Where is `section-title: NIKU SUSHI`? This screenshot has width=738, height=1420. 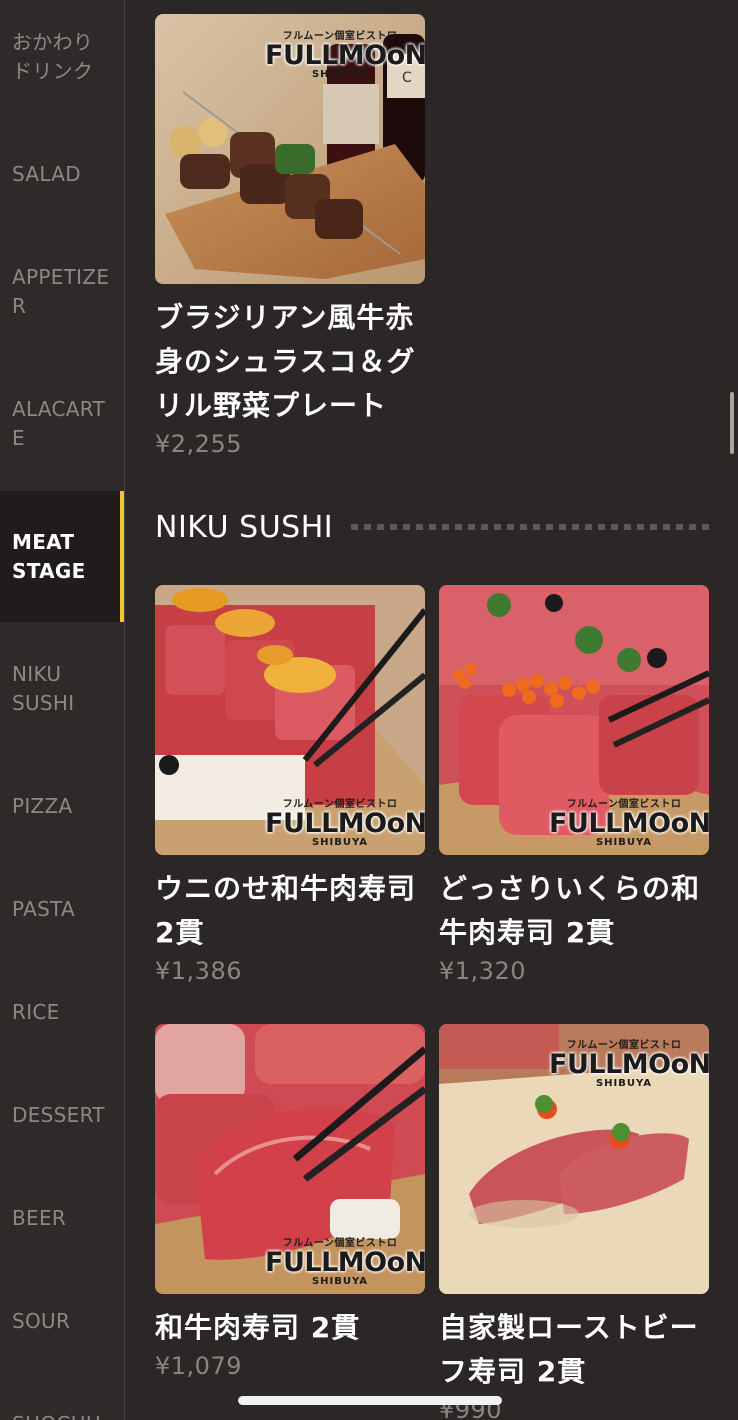
section-title: NIKU SUSHI is located at coordinates (244, 527).